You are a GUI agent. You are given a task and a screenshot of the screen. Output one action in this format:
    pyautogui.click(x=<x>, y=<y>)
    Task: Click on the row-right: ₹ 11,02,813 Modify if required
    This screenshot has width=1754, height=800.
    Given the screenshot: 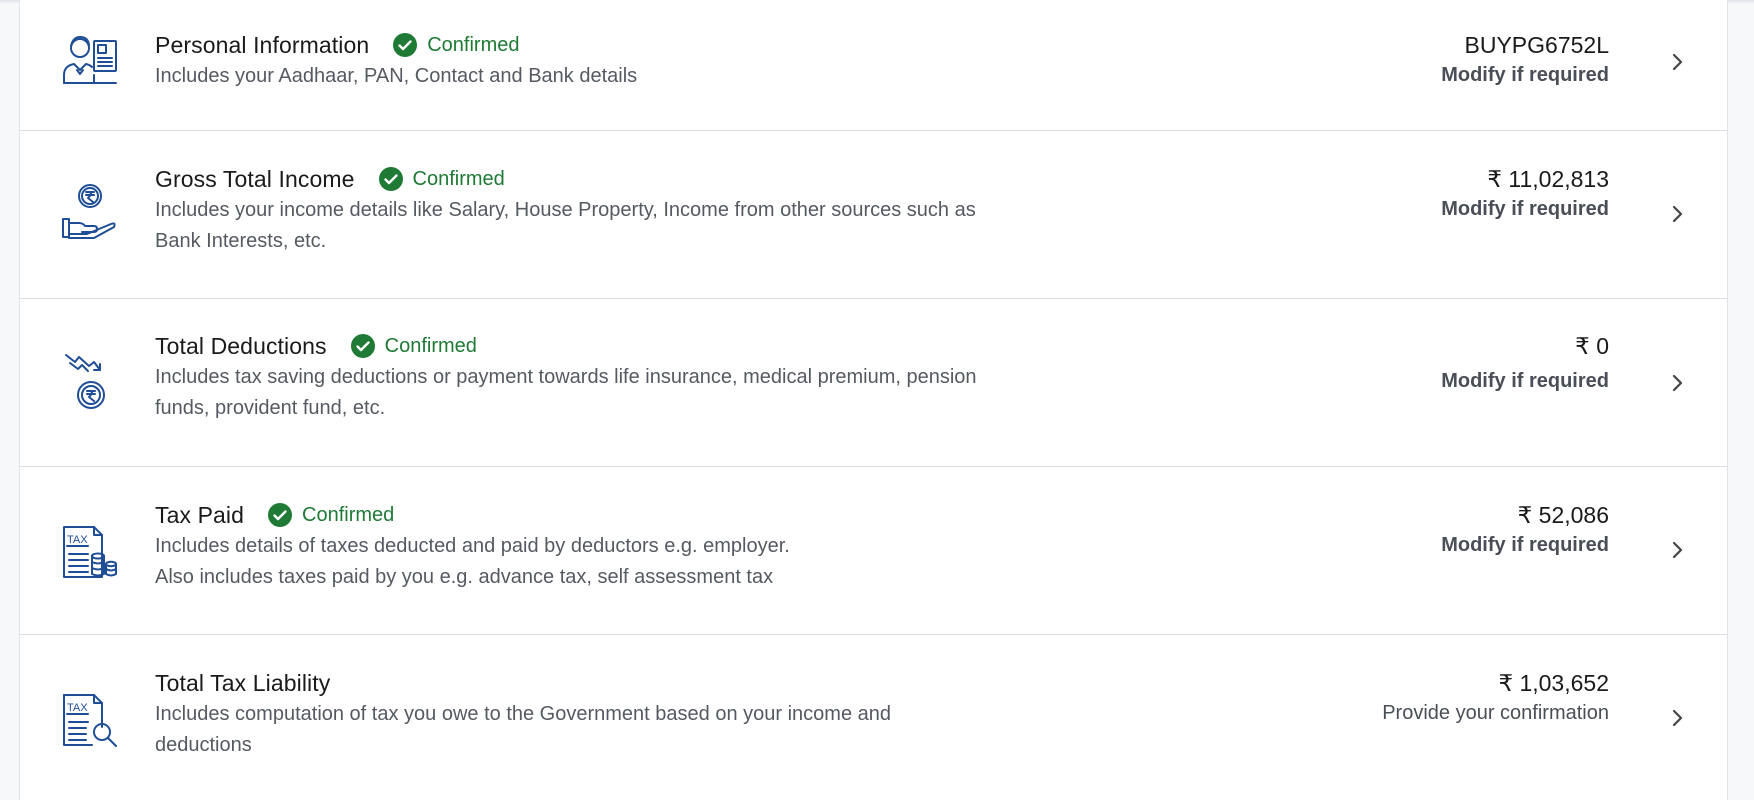 What is the action you would take?
    pyautogui.click(x=1525, y=194)
    